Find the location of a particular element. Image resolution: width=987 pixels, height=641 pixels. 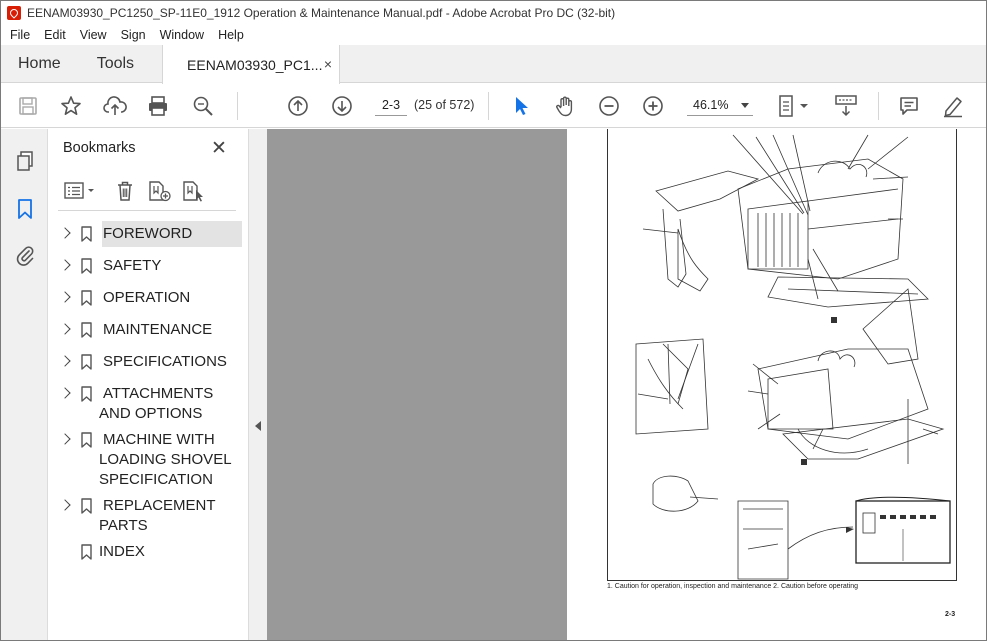

tab-bar: Home Tools EENAM03930_PC1... × is located at coordinates (493, 64).